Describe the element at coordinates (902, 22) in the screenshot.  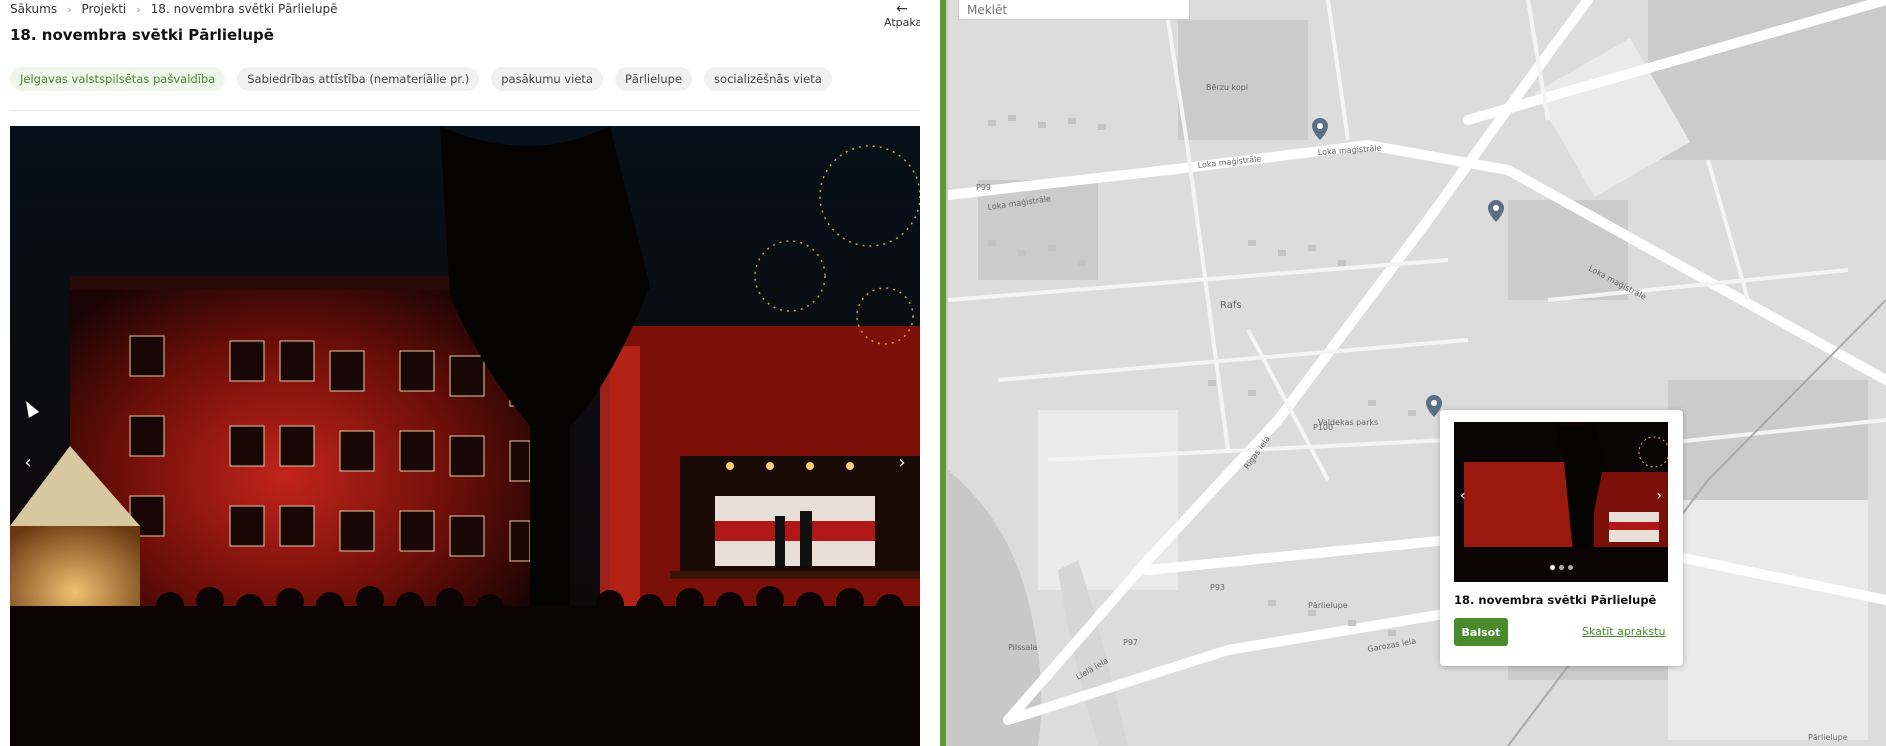
I see `back-label: Atpakaļ` at that location.